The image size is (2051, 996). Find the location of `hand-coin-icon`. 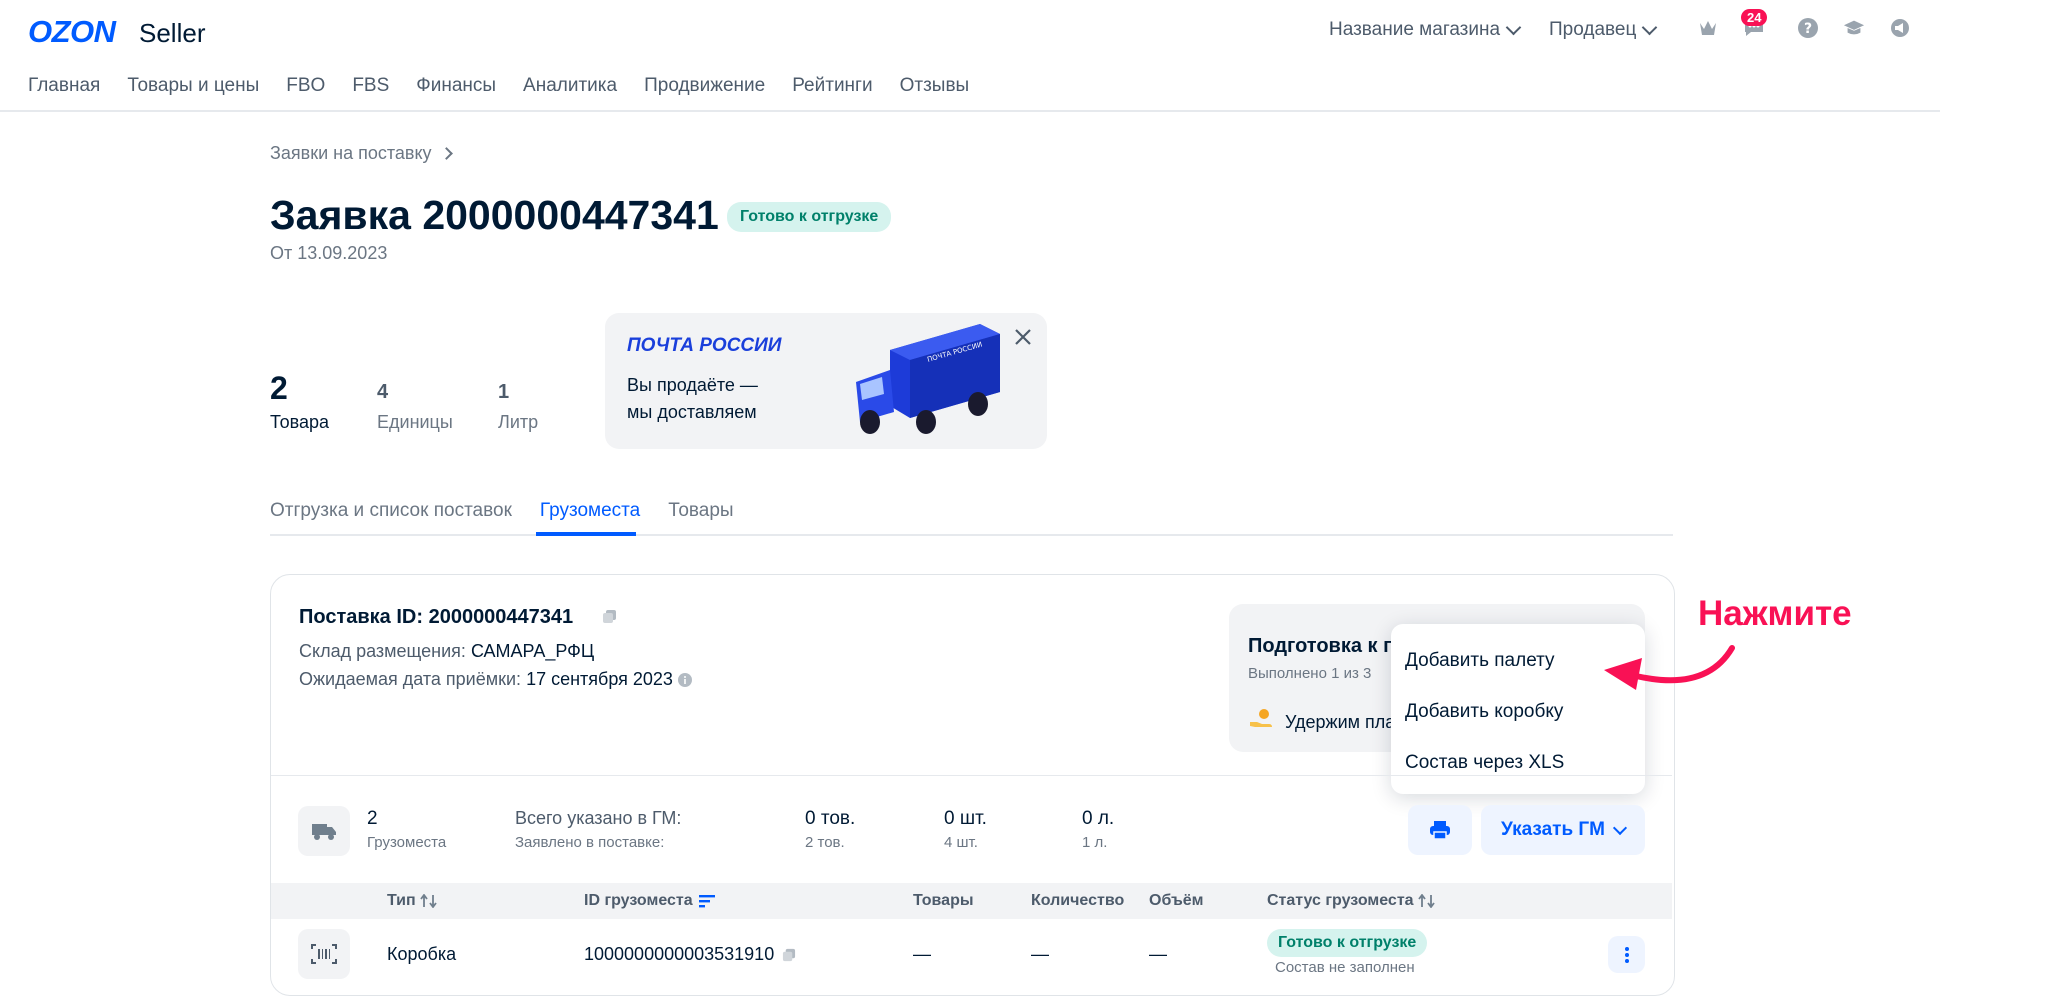

hand-coin-icon is located at coordinates (1261, 721).